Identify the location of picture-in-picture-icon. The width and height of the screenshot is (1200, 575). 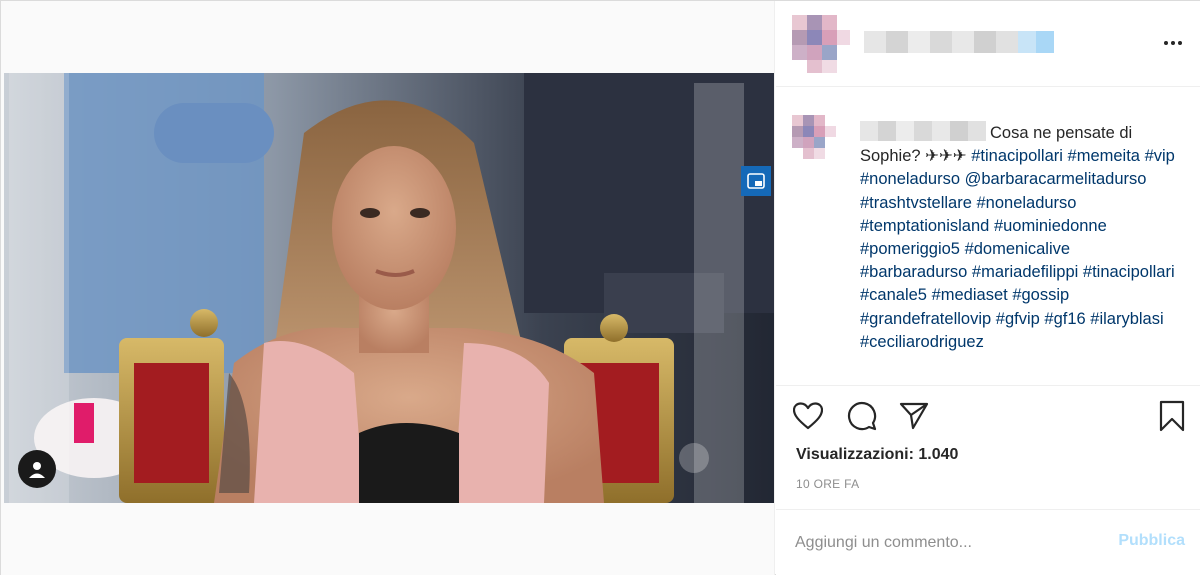
(756, 181).